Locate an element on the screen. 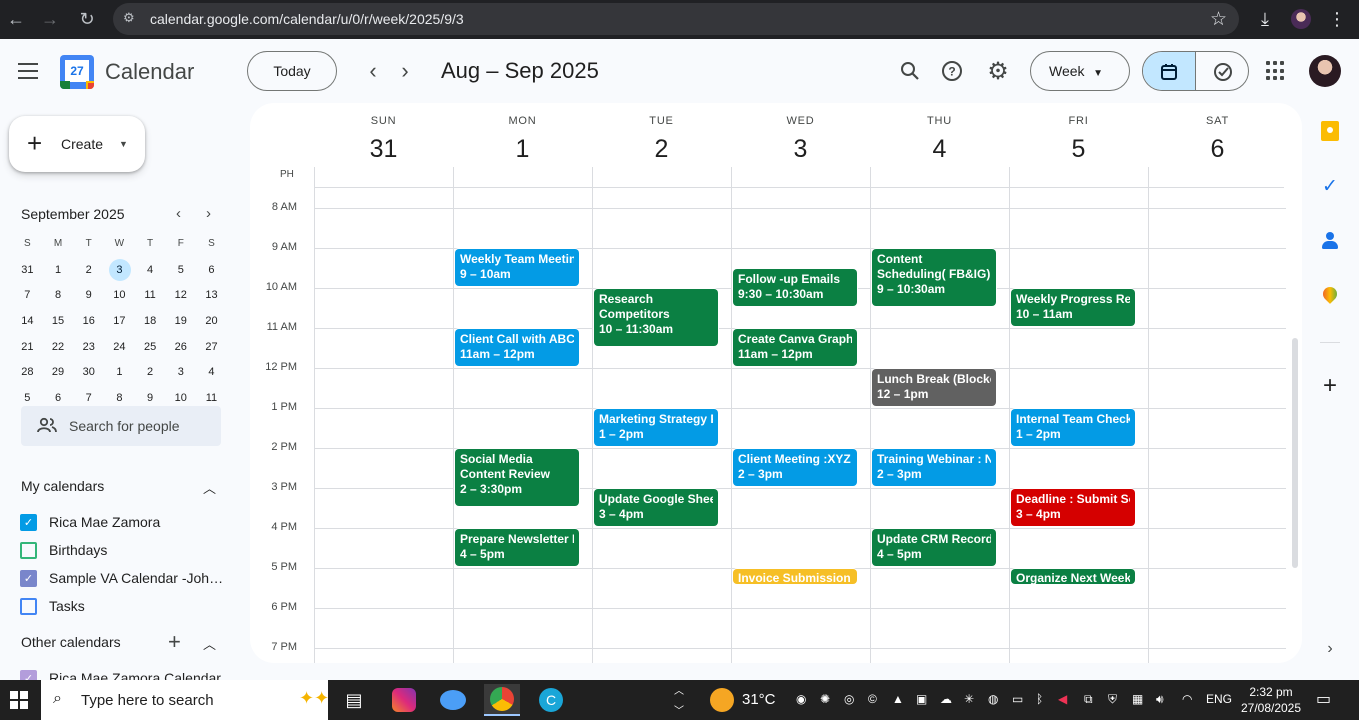 The height and width of the screenshot is (720, 1359). forward-icon: → is located at coordinates (50, 19).